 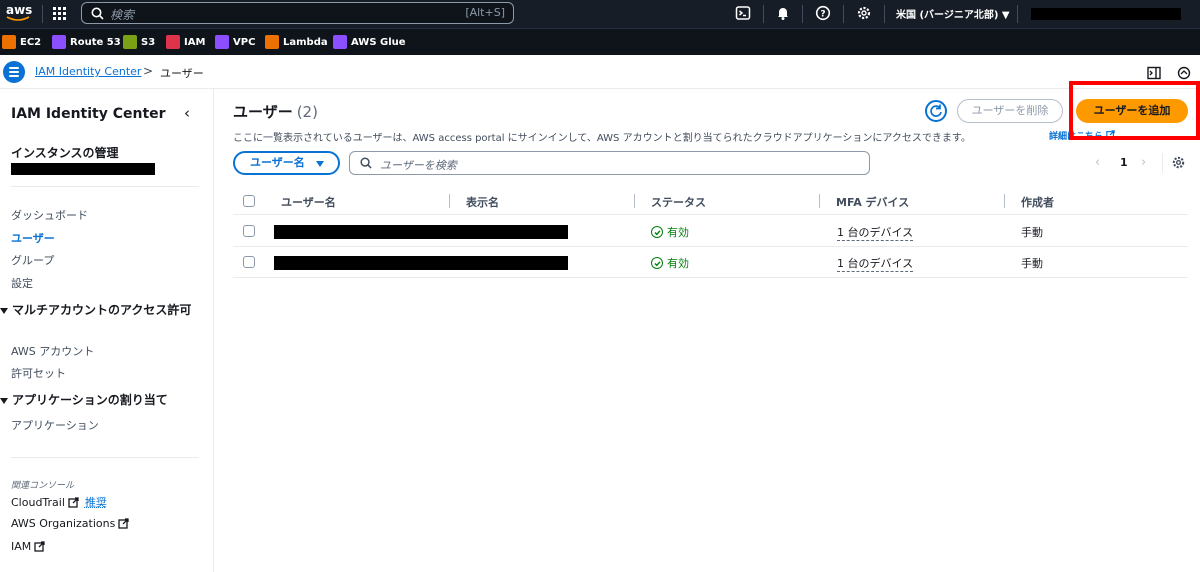 I want to click on delete-user-button: ユーザーを削除, so click(x=1010, y=111).